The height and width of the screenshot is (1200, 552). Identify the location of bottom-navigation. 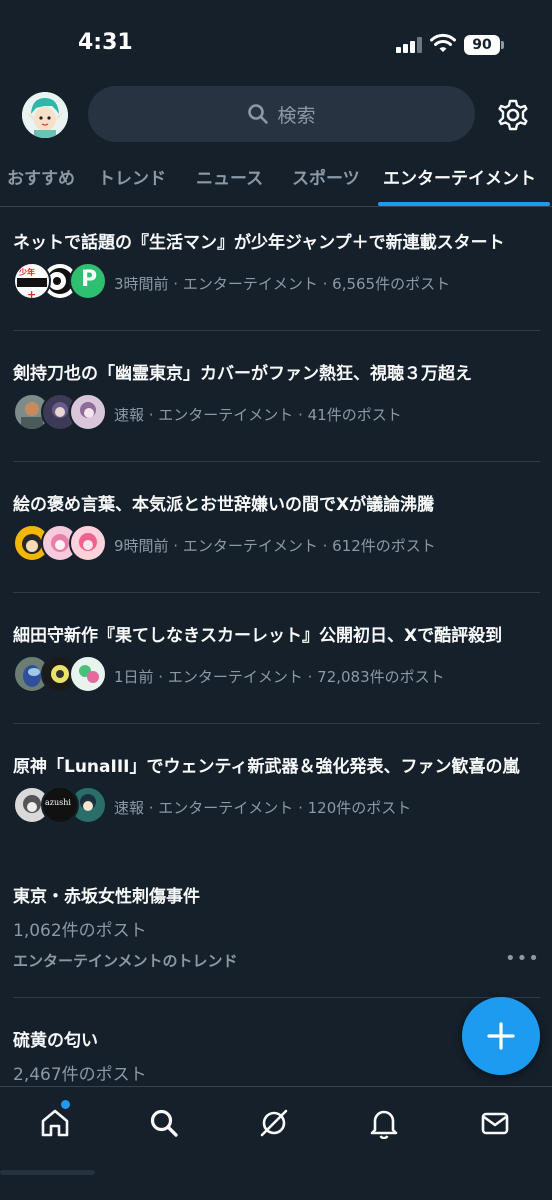
(276, 1143).